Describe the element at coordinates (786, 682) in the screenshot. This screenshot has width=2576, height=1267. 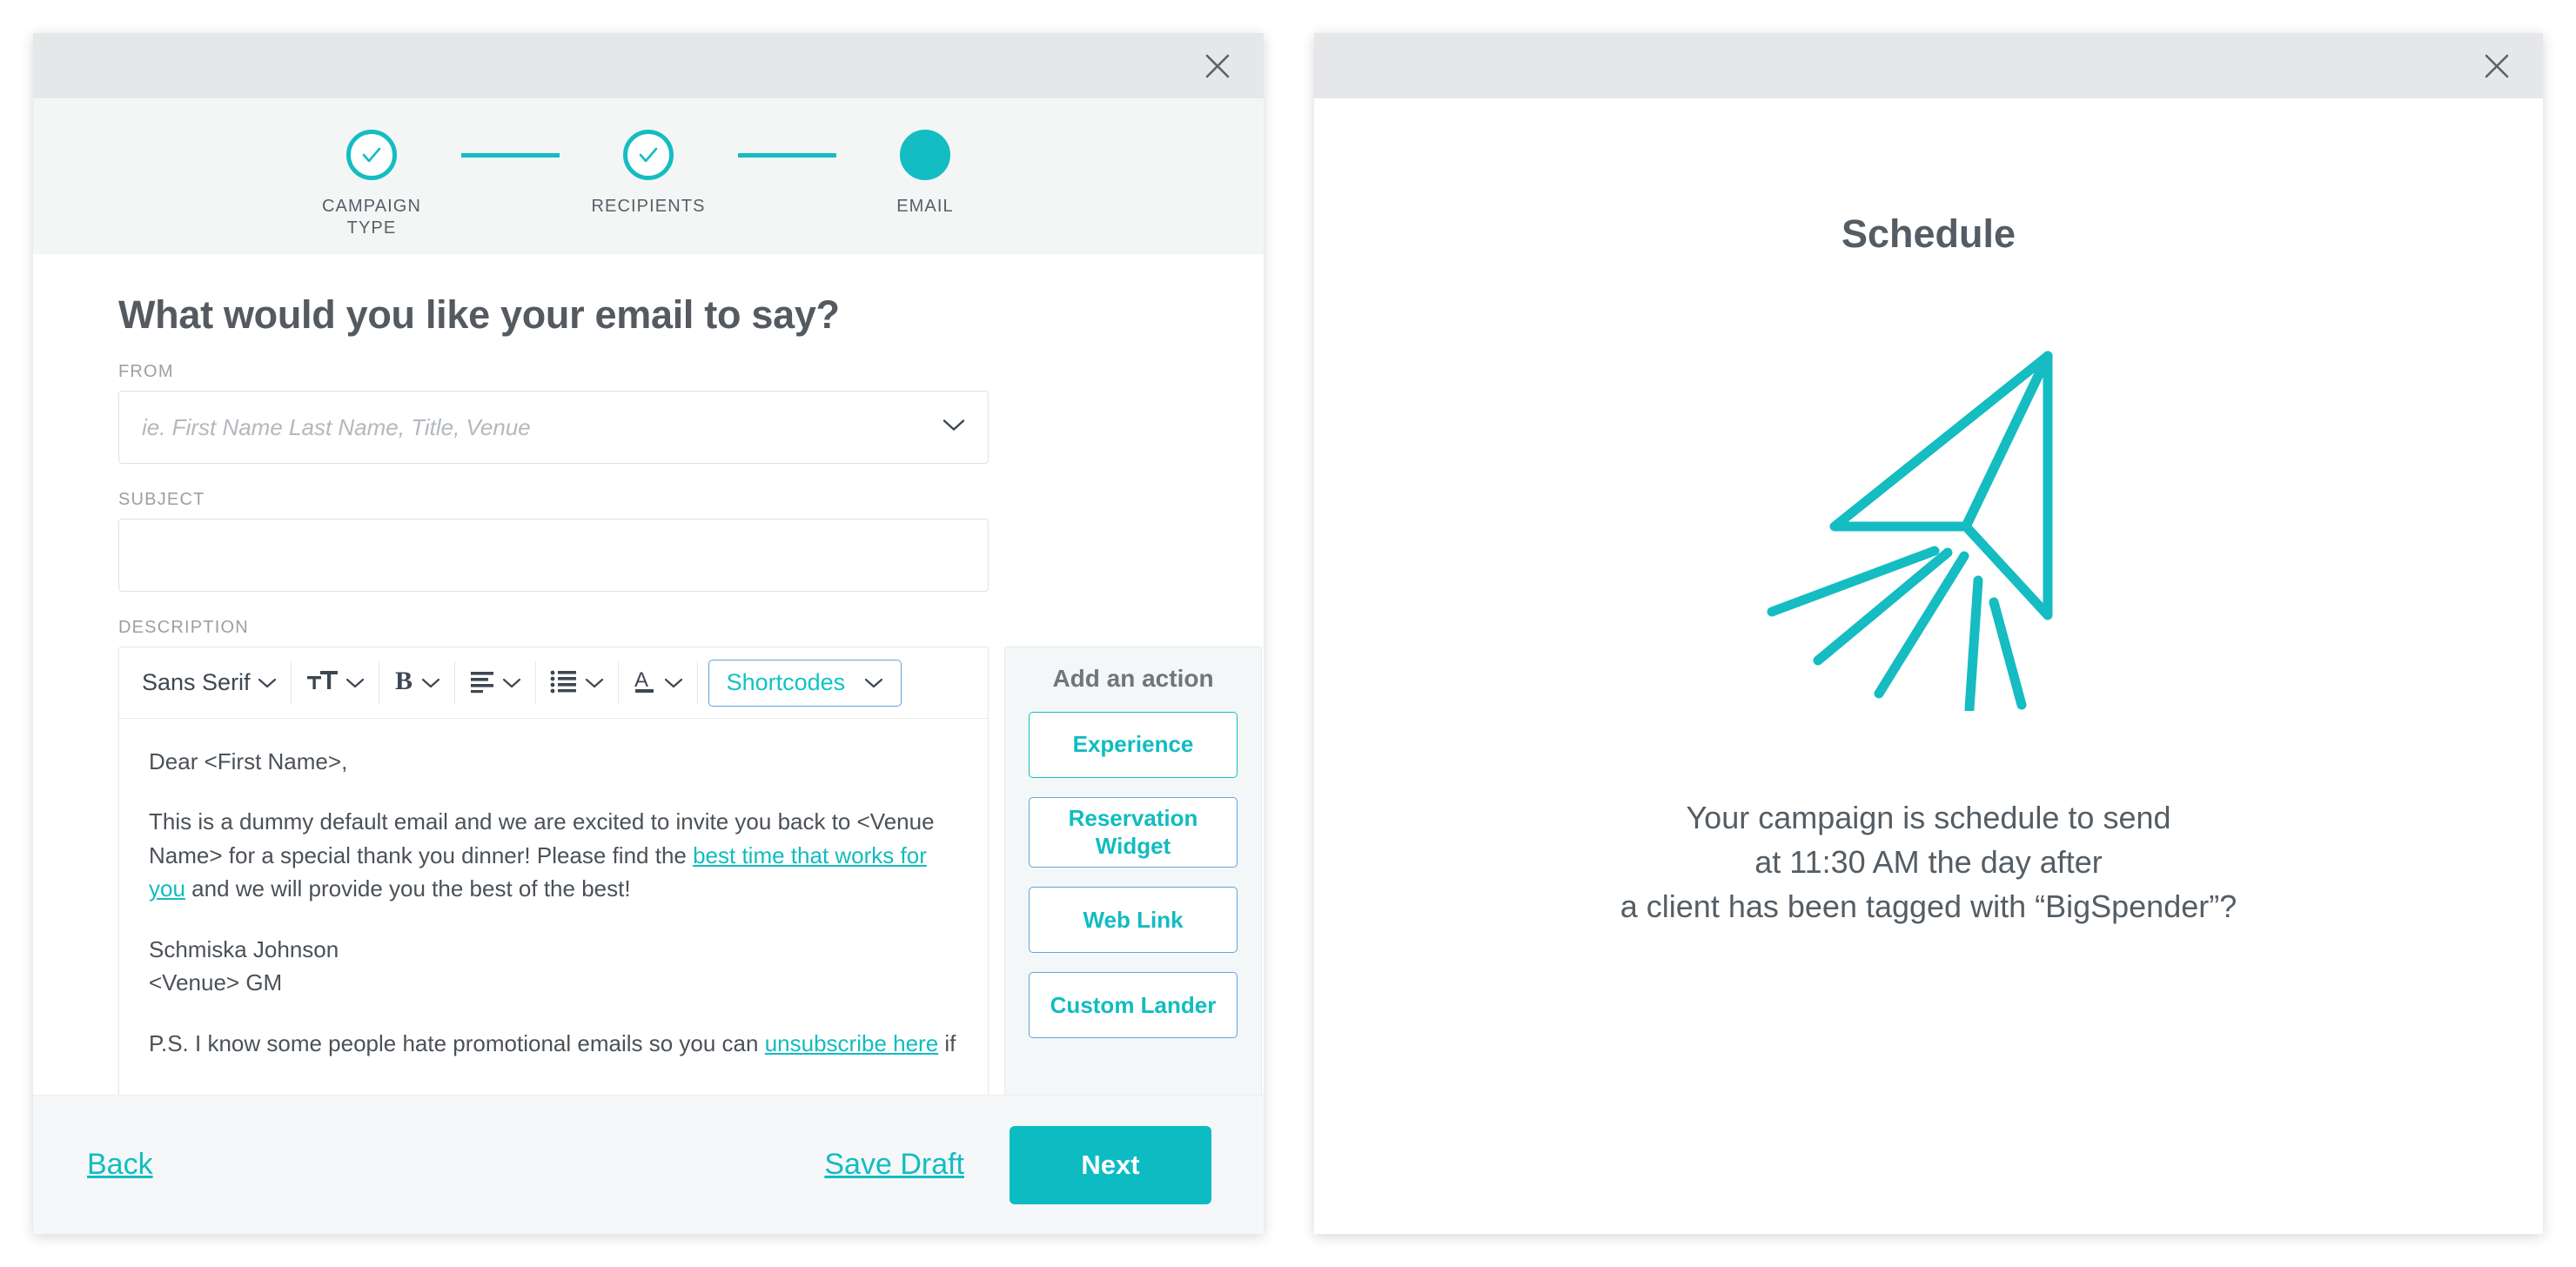
I see `shortcodes-label: Shortcodes` at that location.